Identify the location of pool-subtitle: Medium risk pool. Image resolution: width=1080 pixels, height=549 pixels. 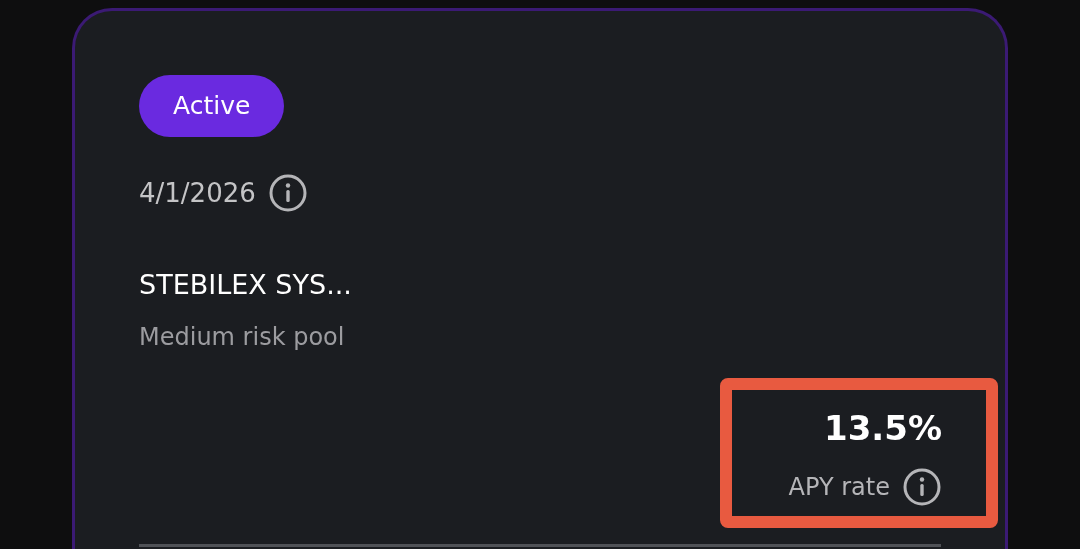
(242, 337).